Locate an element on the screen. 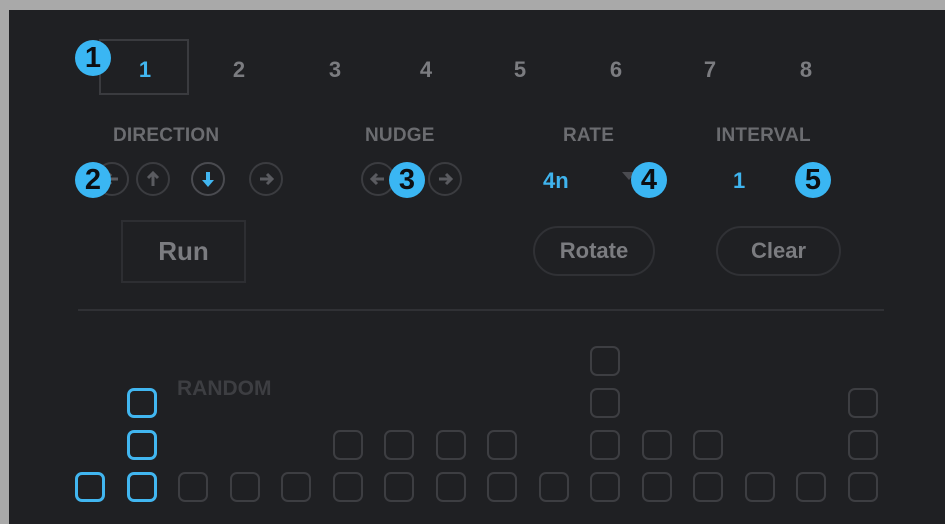 The image size is (945, 524). tab-8: 8 is located at coordinates (806, 70).